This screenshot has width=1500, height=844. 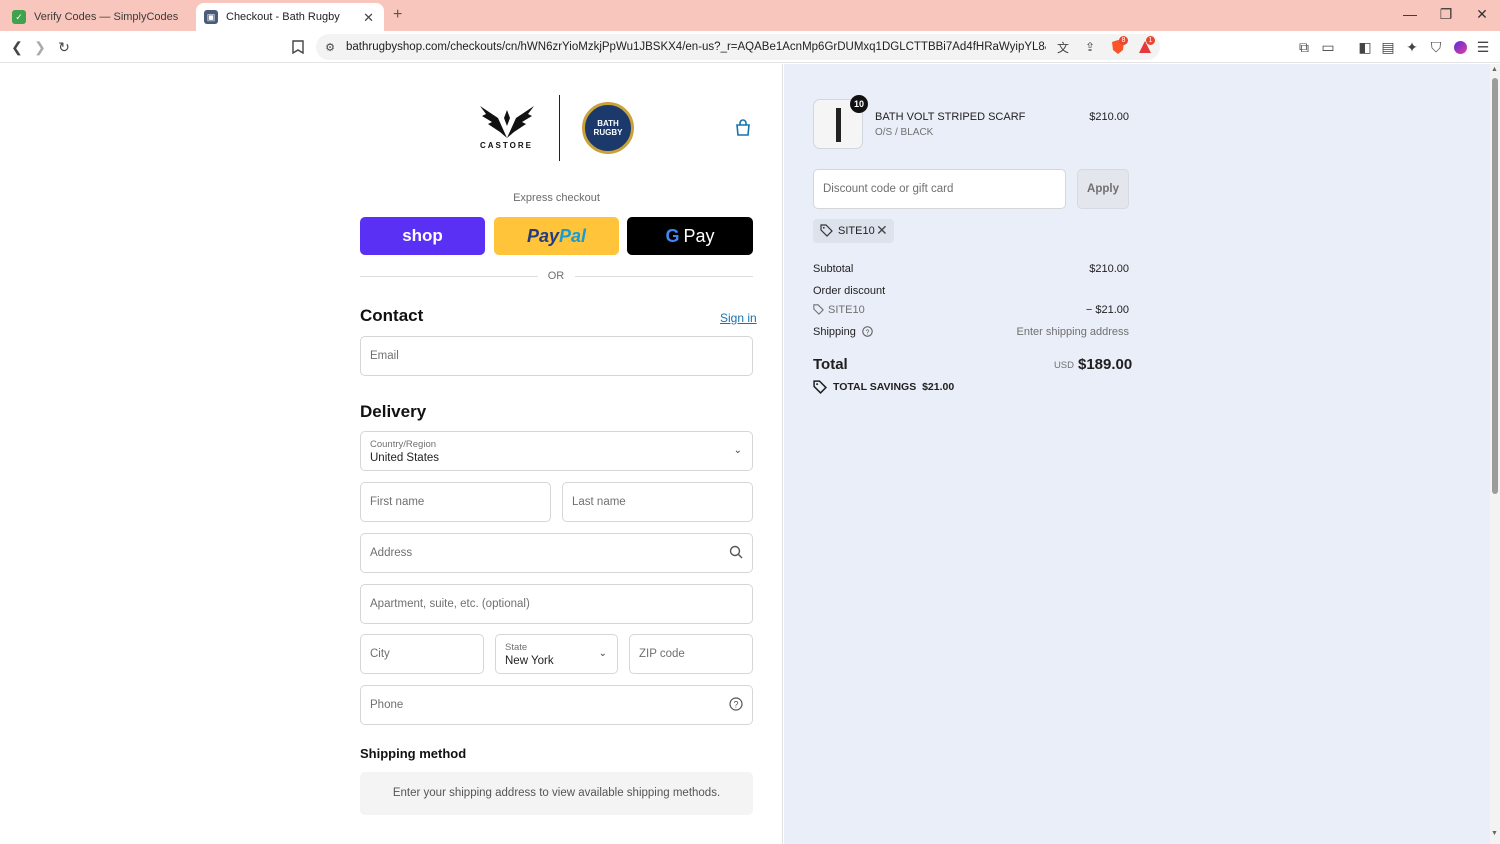 What do you see at coordinates (556, 654) in the screenshot?
I see `state-select: State New York ⌄` at bounding box center [556, 654].